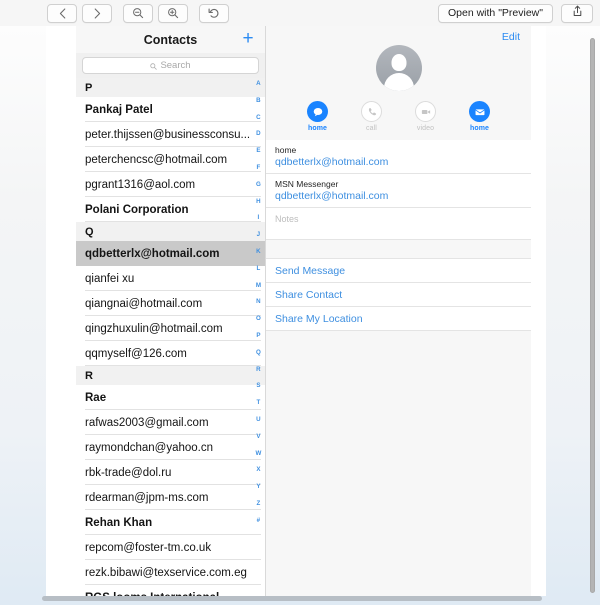 The width and height of the screenshot is (600, 605). What do you see at coordinates (259, 520) in the screenshot?
I see `alpha-index-hash: #` at bounding box center [259, 520].